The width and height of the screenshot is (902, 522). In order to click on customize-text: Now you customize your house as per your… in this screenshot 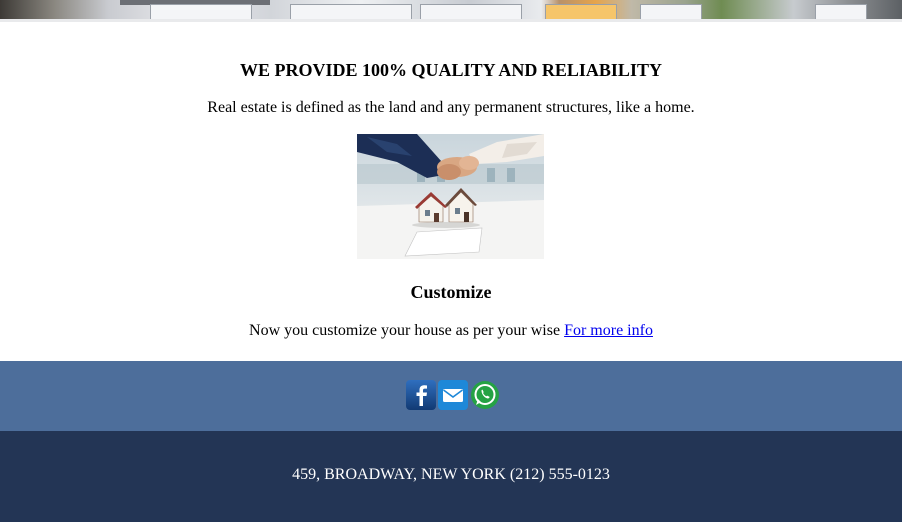, I will do `click(405, 330)`.